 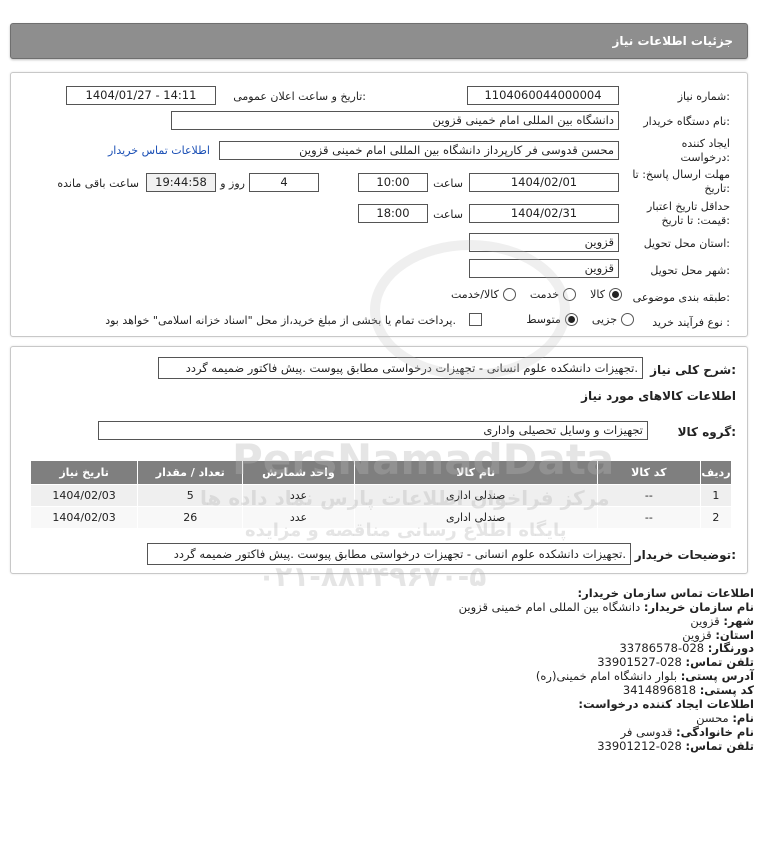 I want to click on contact-province: استان: قزوین, so click(x=718, y=635).